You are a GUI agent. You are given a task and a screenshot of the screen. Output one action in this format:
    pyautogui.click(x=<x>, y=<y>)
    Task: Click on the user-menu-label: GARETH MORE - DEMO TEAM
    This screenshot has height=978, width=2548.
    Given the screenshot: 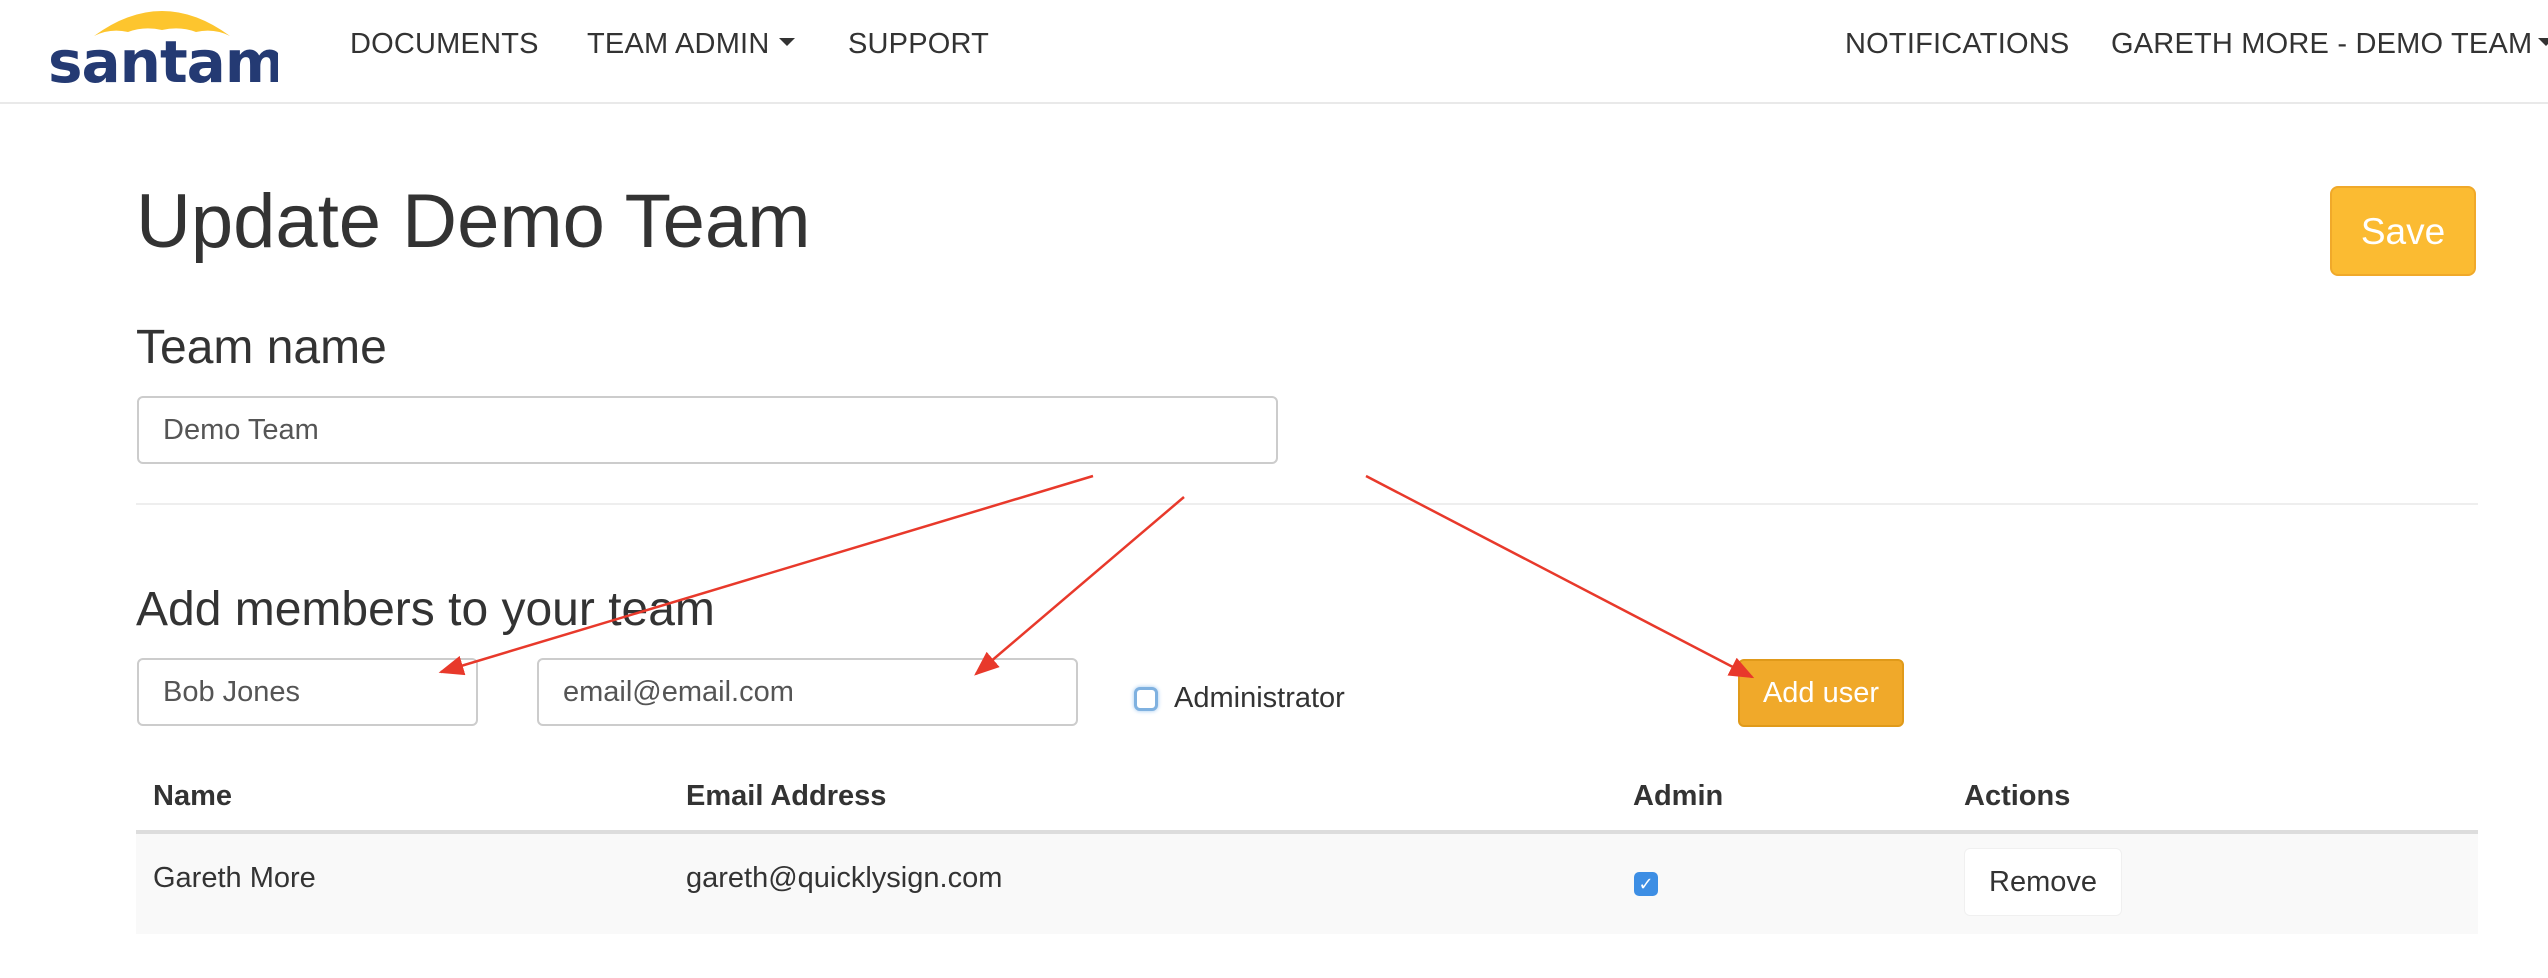 What is the action you would take?
    pyautogui.click(x=2322, y=44)
    